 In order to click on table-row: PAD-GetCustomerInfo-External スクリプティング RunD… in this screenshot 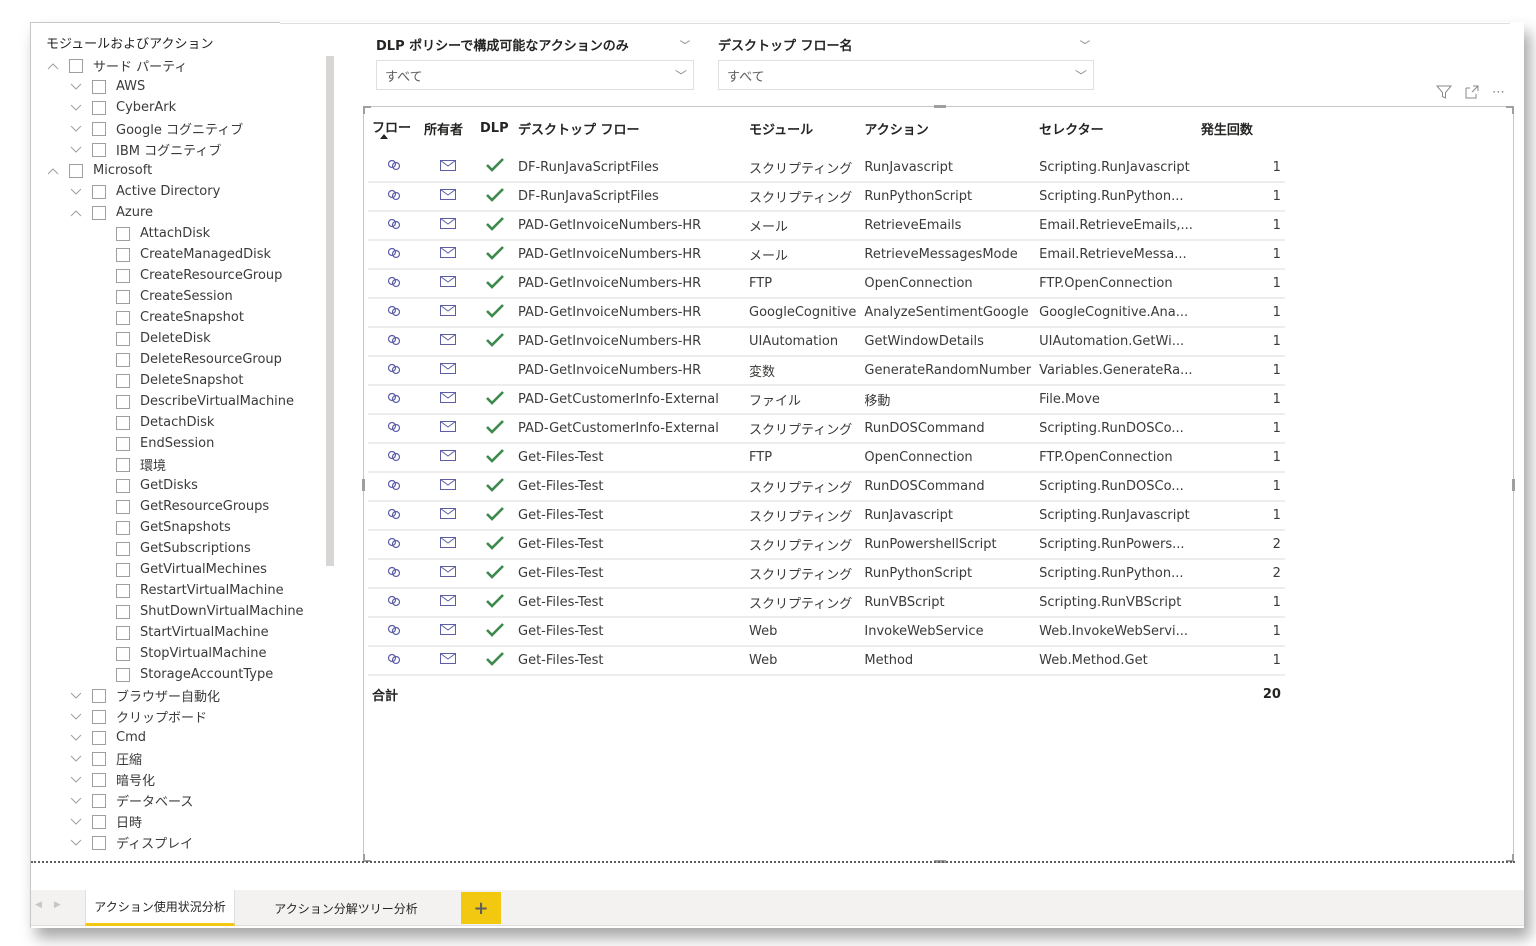, I will do `click(826, 429)`.